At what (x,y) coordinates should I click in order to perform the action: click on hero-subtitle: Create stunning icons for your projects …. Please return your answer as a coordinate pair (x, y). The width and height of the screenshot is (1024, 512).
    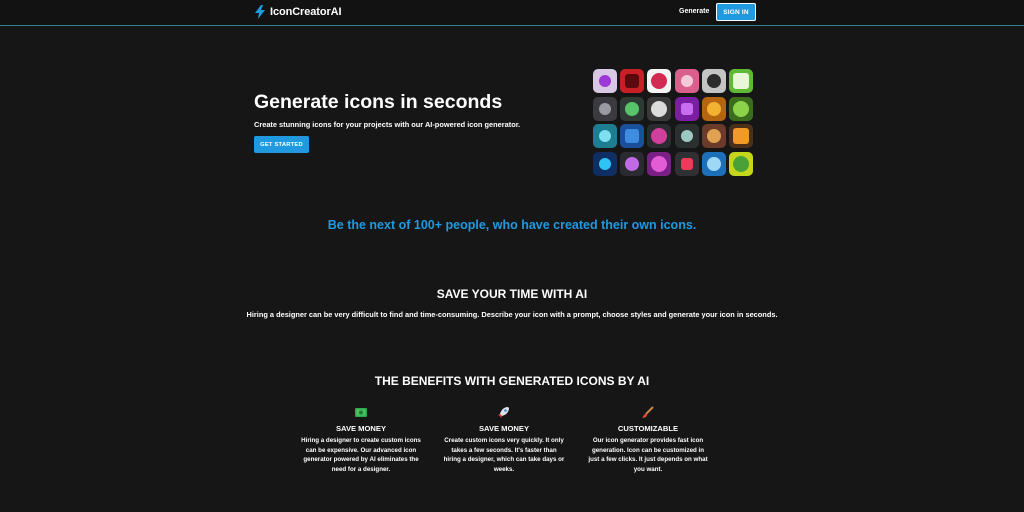
    Looking at the image, I should click on (387, 124).